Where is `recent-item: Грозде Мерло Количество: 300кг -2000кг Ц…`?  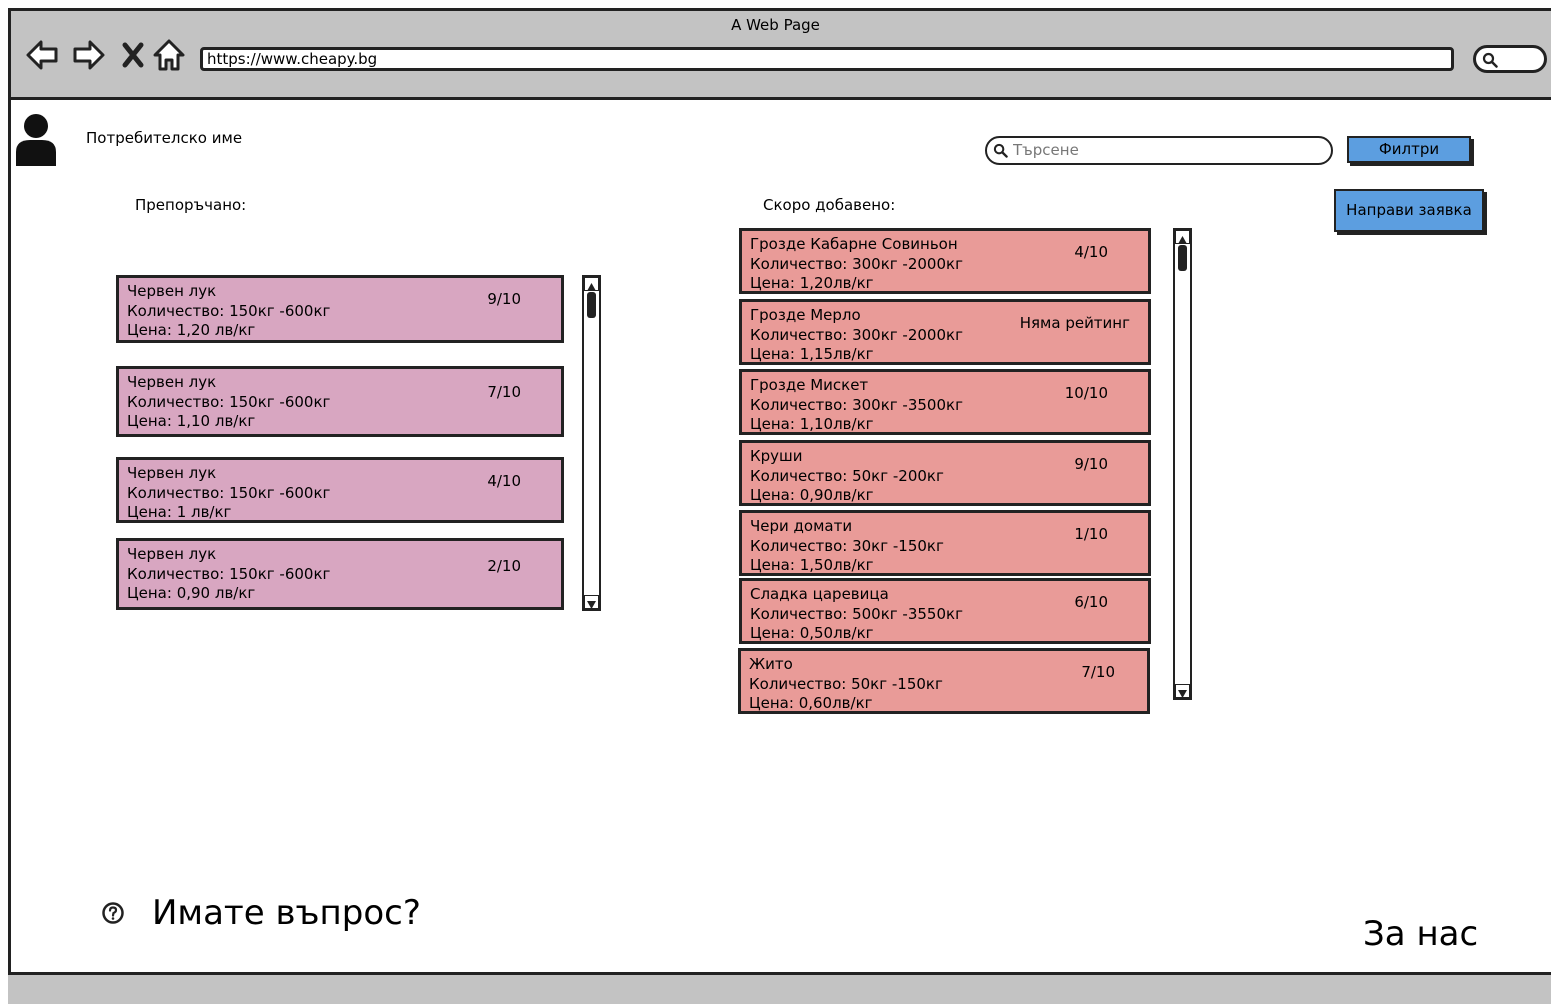
recent-item: Грозде Мерло Количество: 300кг -2000кг Ц… is located at coordinates (945, 332).